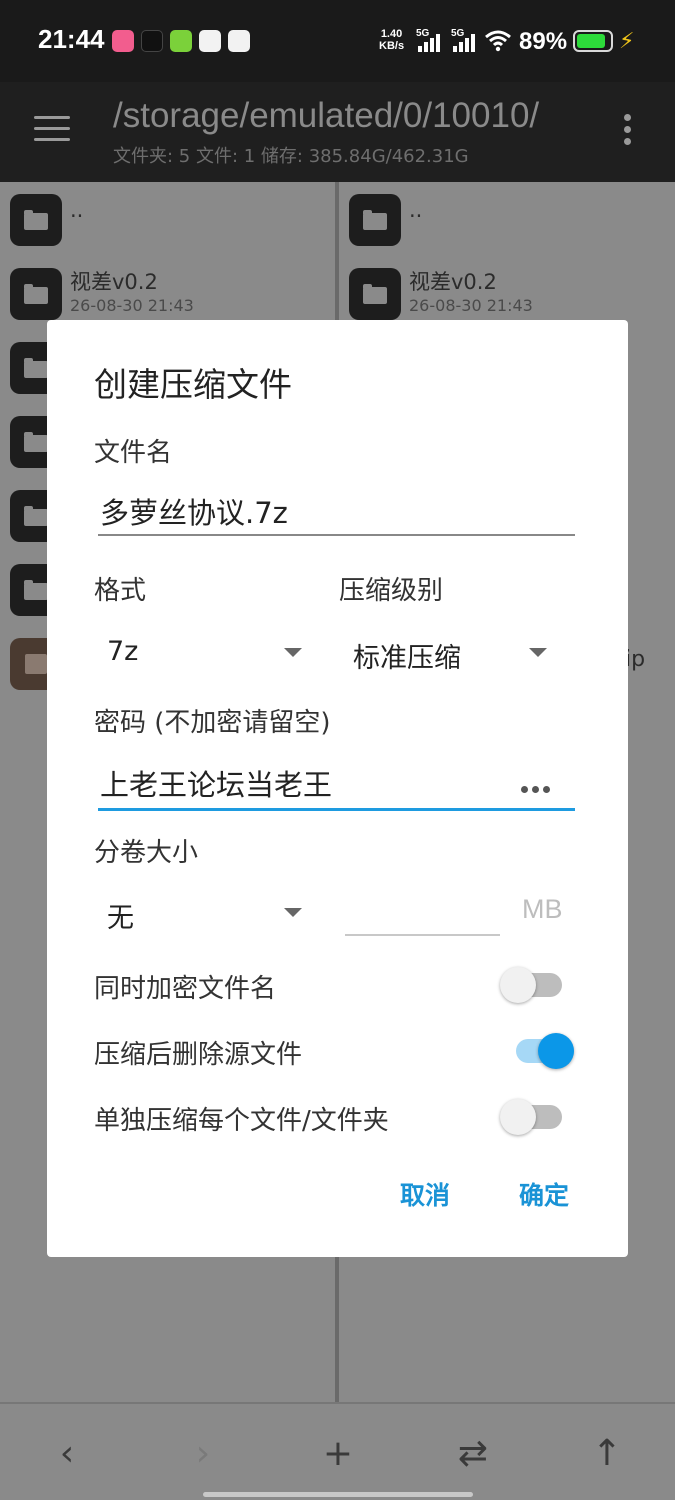 The width and height of the screenshot is (675, 1500). Describe the element at coordinates (210, 41) in the screenshot. I see `app-icon` at that location.